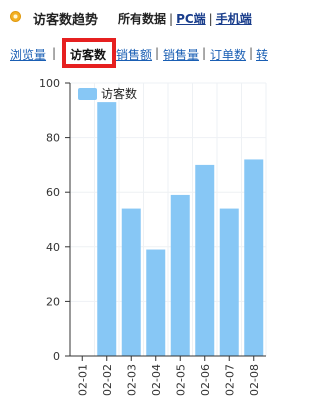 The height and width of the screenshot is (403, 320). Describe the element at coordinates (205, 380) in the screenshot. I see `x-tick-label: 02-06` at that location.